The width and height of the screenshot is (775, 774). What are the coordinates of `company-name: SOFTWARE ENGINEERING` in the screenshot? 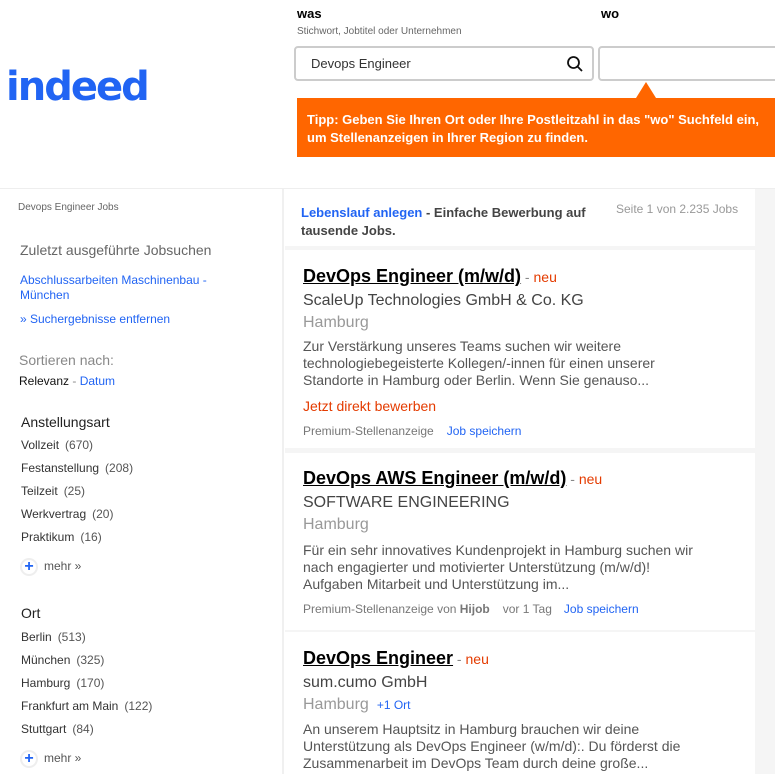 It's located at (406, 502).